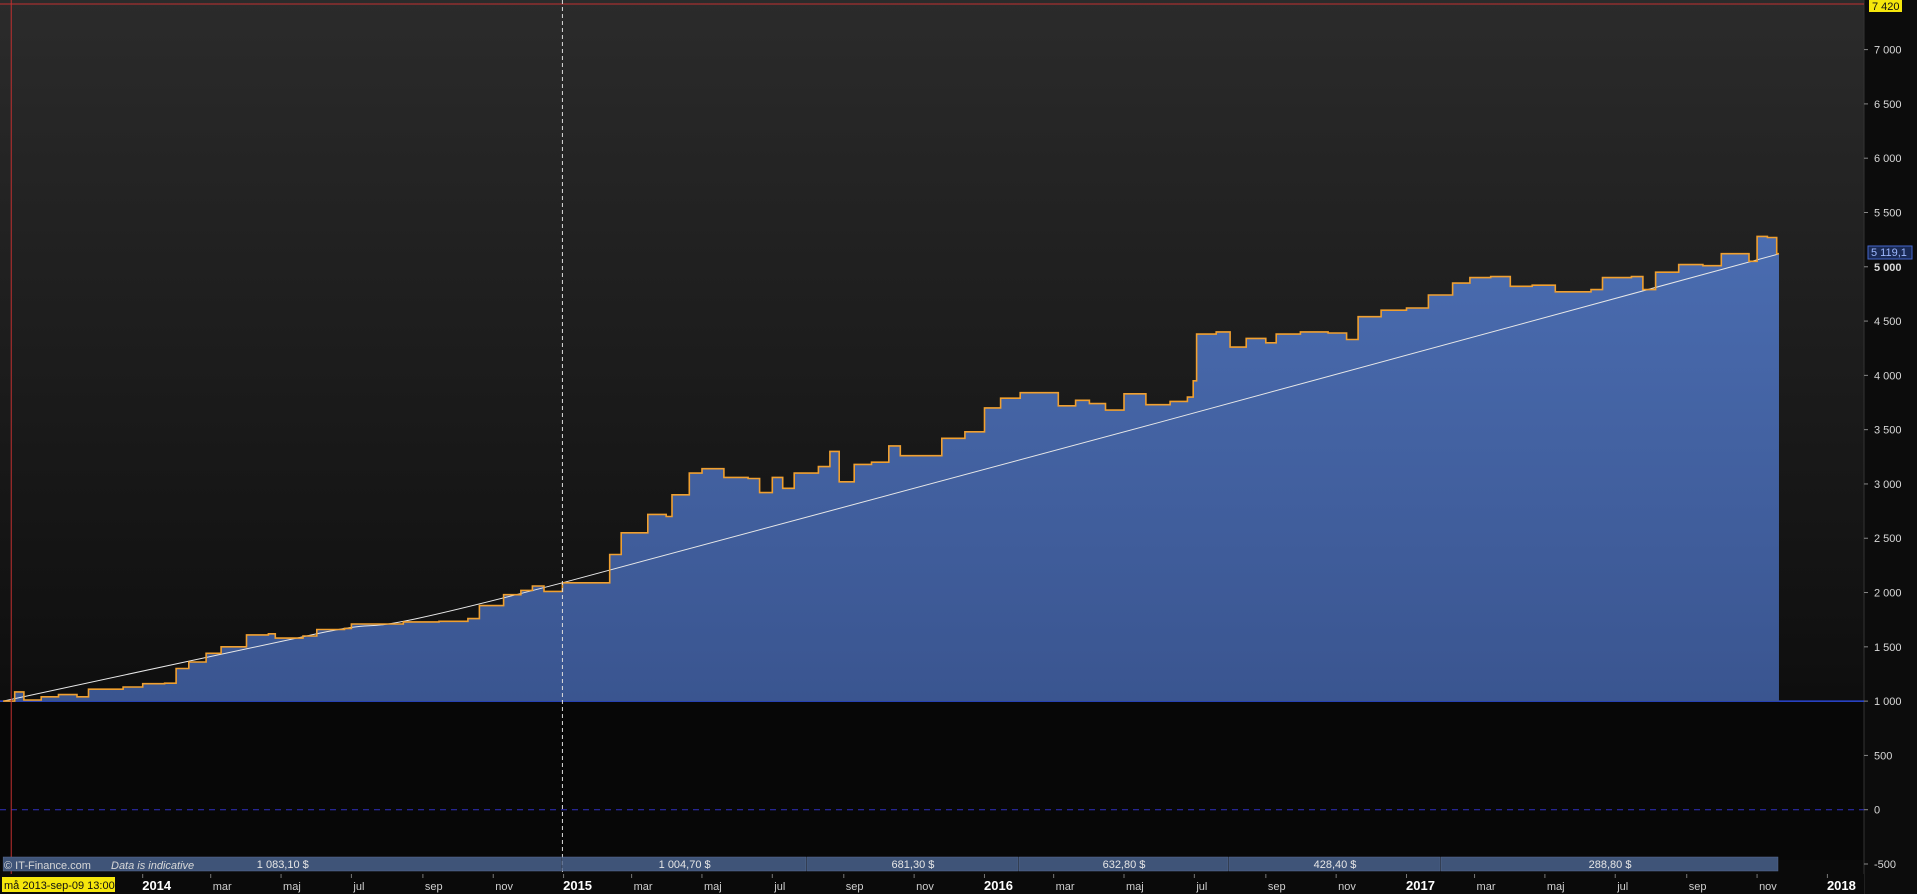  Describe the element at coordinates (157, 885) in the screenshot. I see `x-tick-label: 2014` at that location.